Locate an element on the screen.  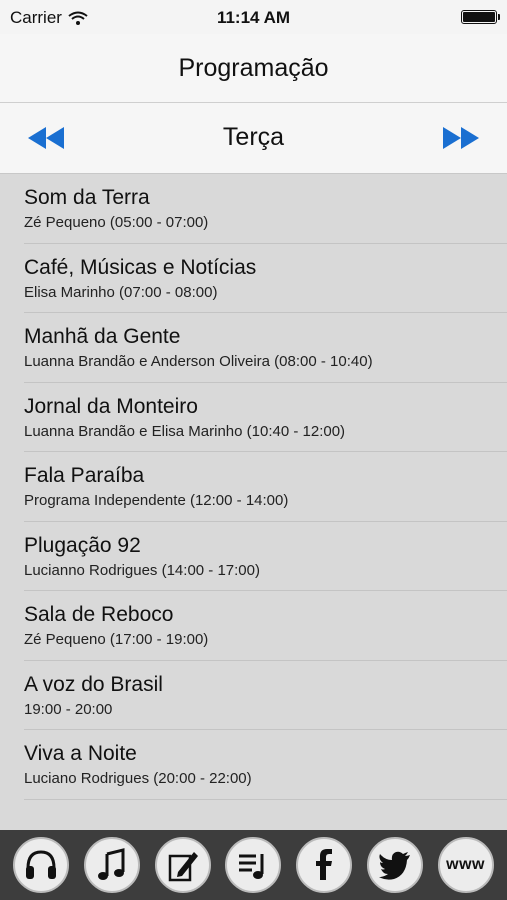
status-time: 11:14 AM is located at coordinates (253, 17).